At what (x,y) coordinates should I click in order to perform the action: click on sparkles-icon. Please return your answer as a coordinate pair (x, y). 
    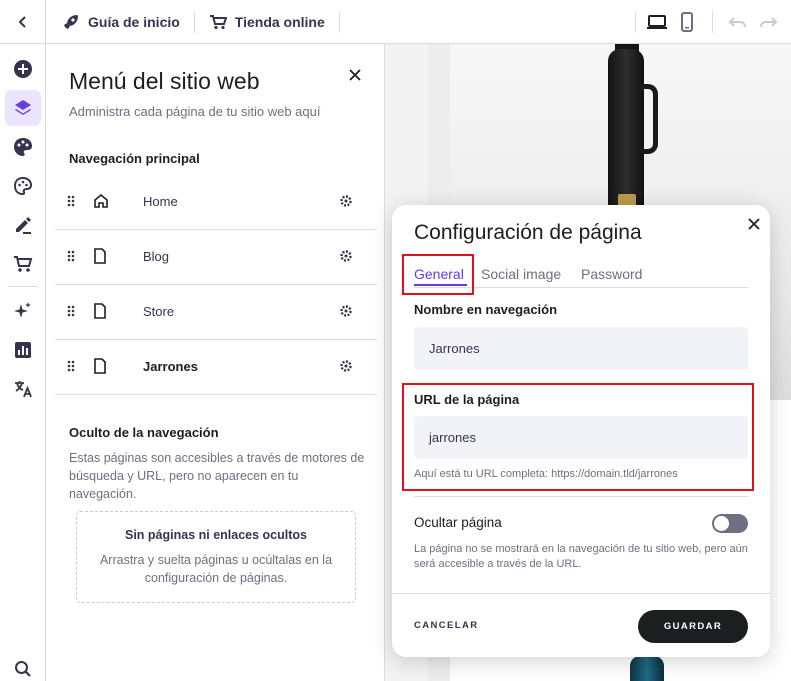
    Looking at the image, I should click on (22, 310).